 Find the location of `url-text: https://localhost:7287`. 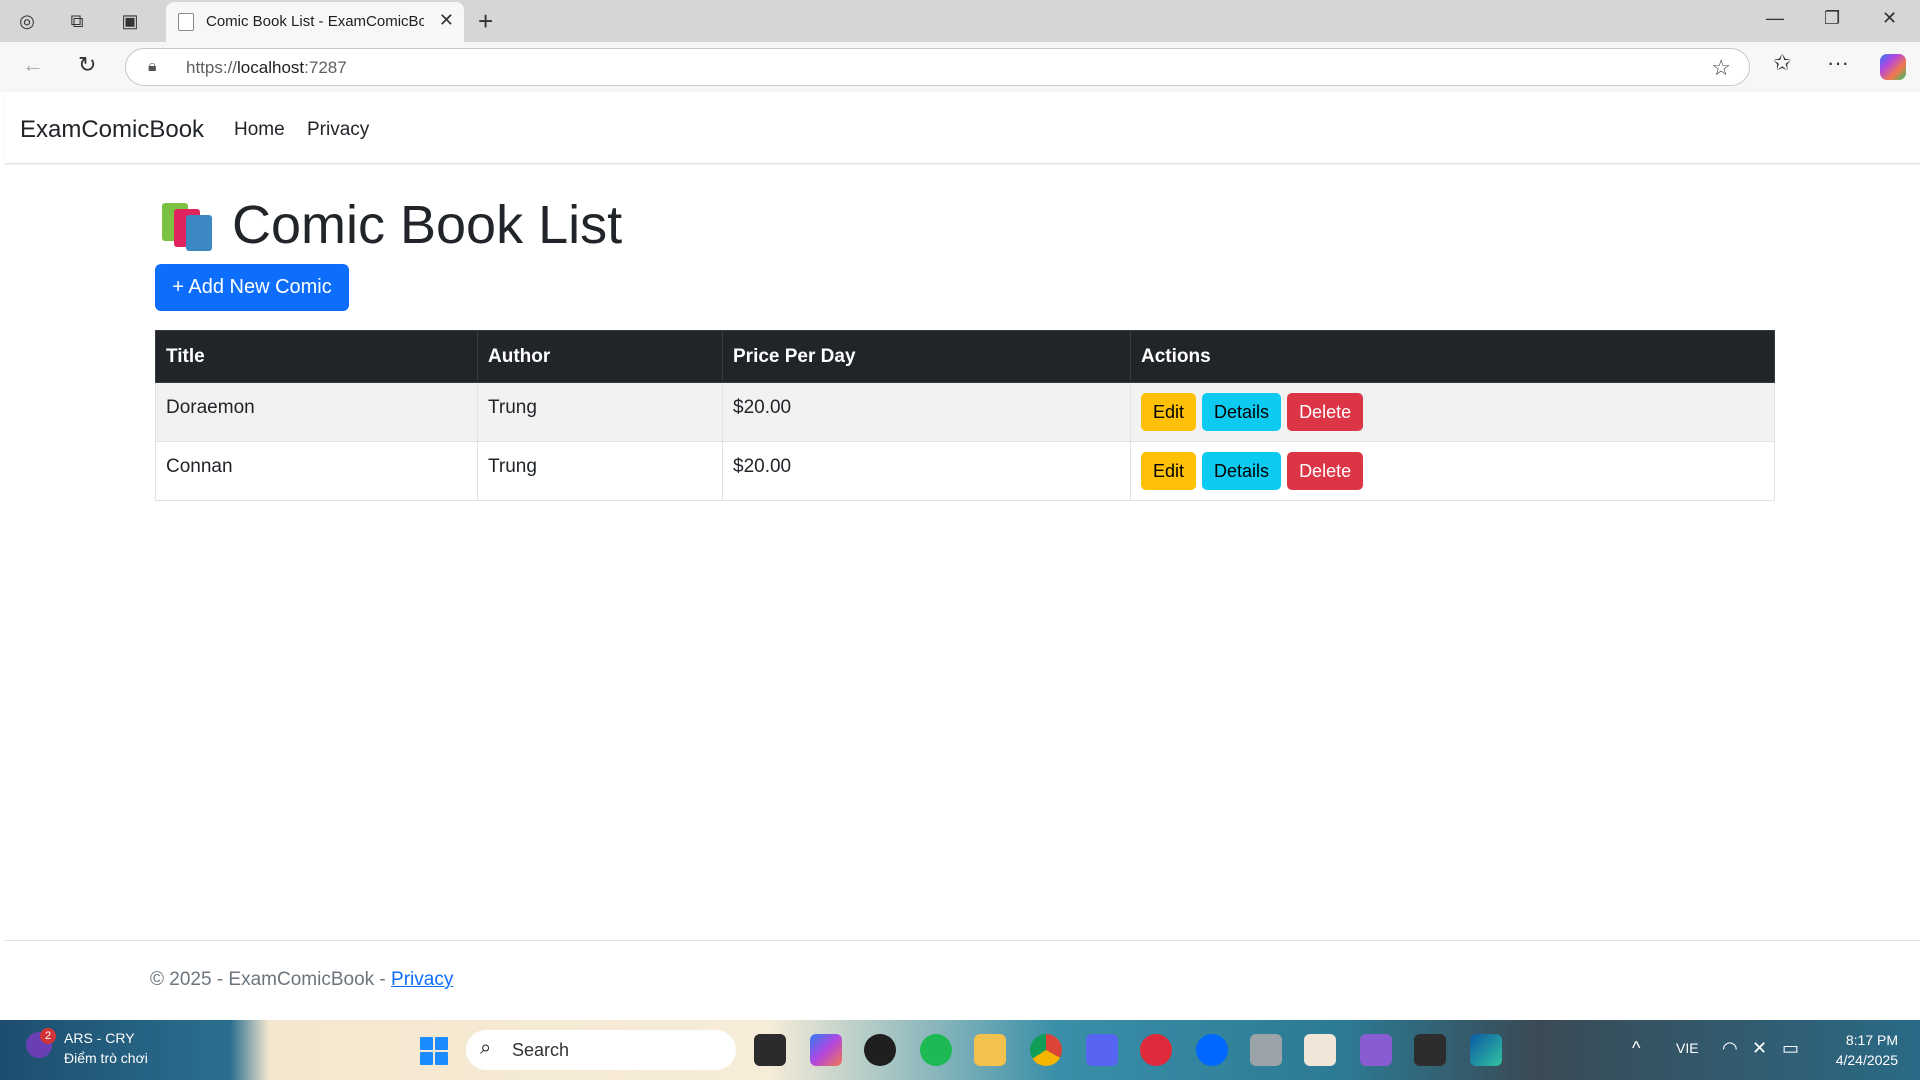

url-text: https://localhost:7287 is located at coordinates (266, 68).